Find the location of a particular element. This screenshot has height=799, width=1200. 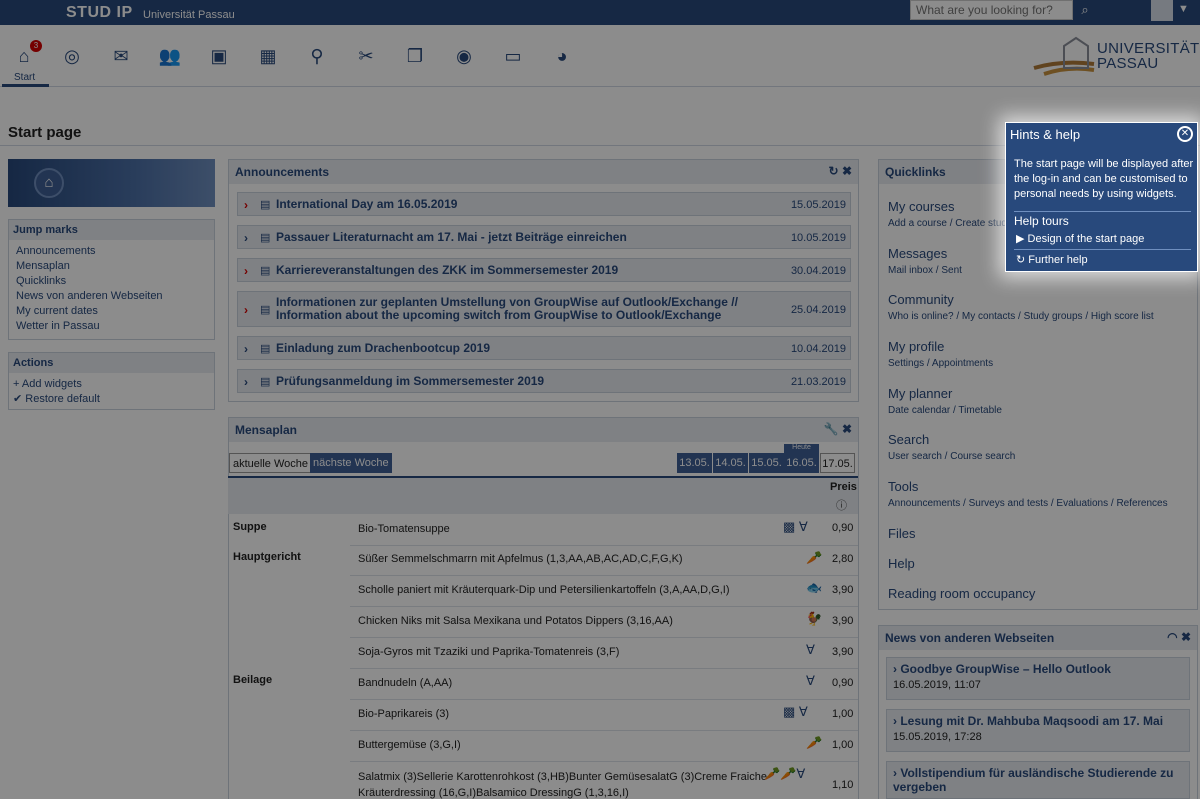

further-help-link: ↻ Further help is located at coordinates (1052, 259).